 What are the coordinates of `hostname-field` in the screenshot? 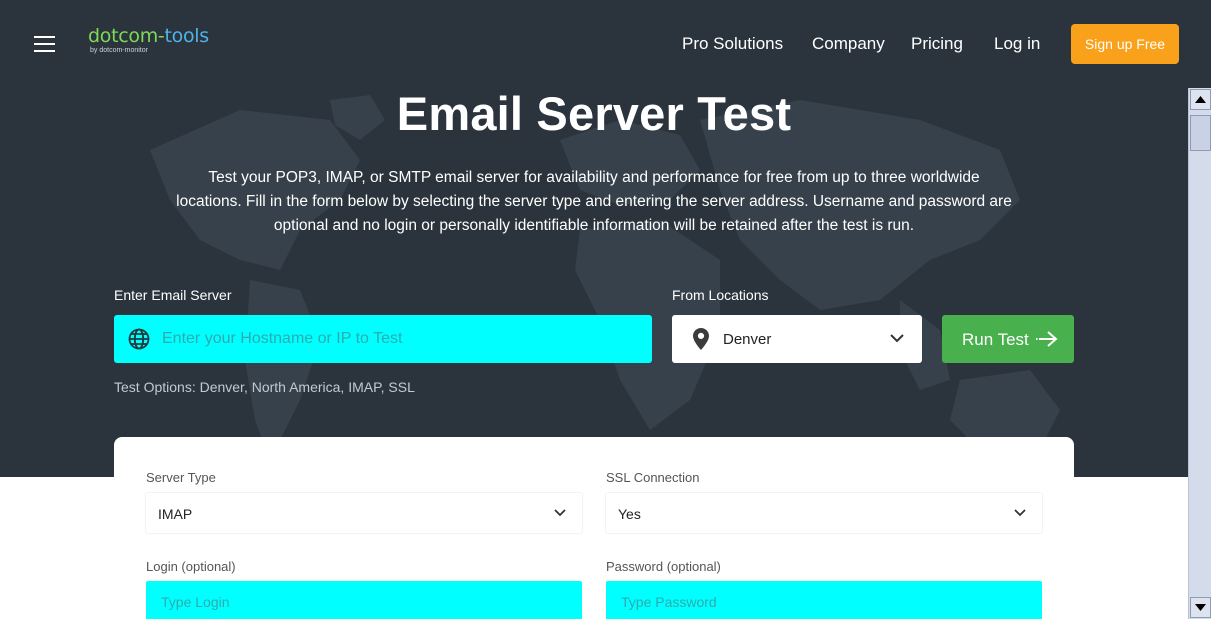 It's located at (383, 339).